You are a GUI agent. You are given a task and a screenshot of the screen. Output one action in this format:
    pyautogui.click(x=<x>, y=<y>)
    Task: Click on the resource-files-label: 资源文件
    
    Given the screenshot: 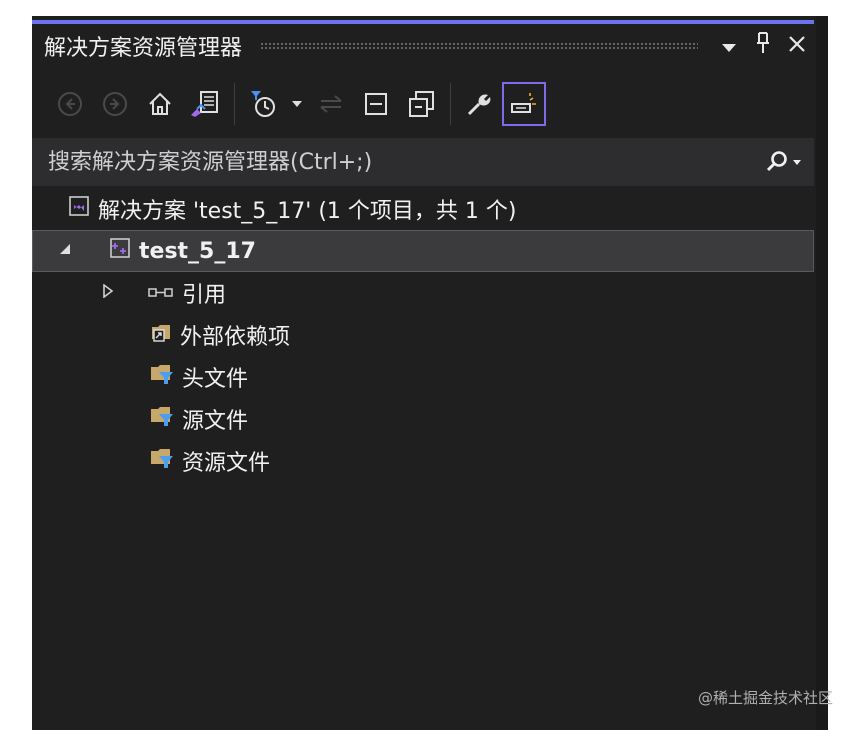 What is the action you would take?
    pyautogui.click(x=226, y=463)
    